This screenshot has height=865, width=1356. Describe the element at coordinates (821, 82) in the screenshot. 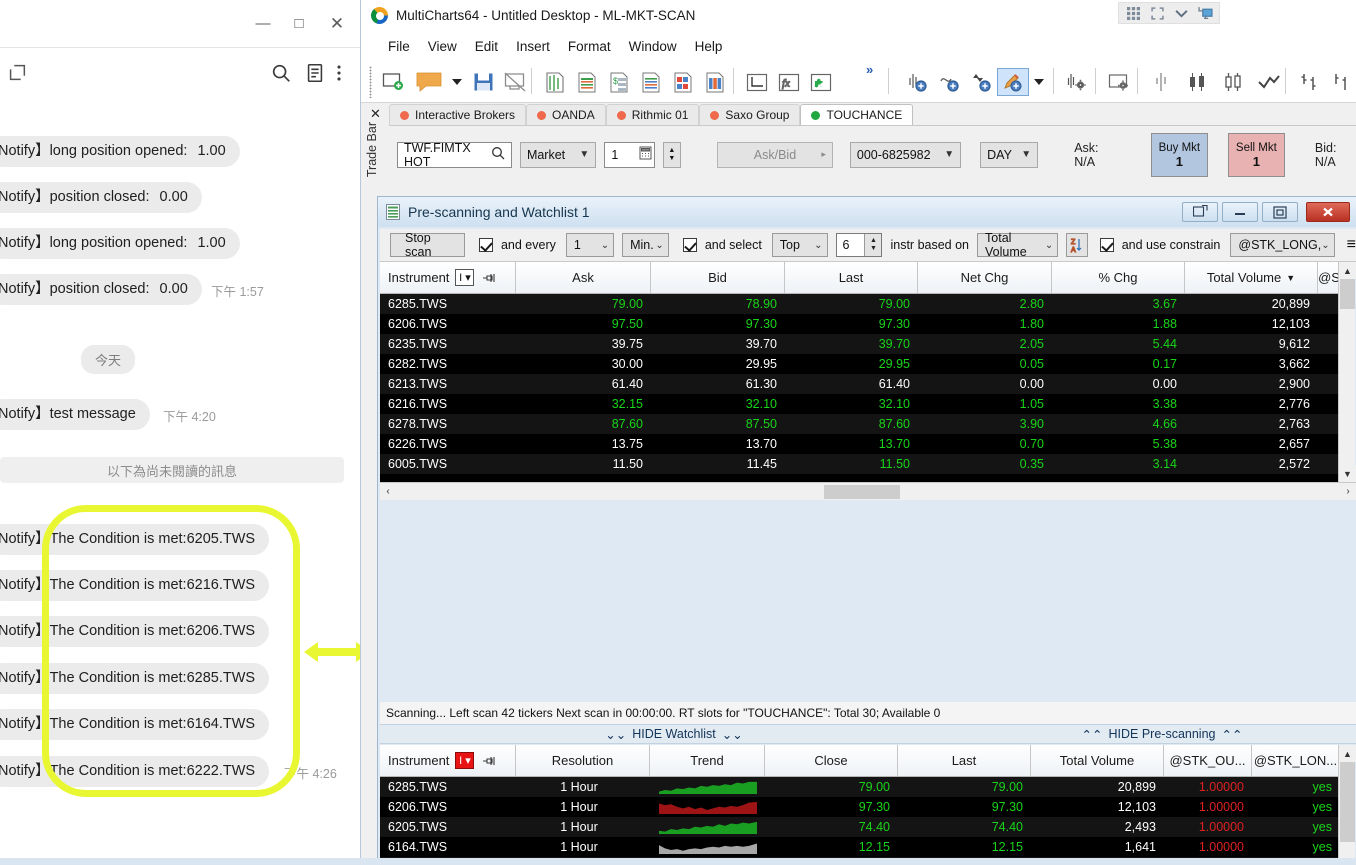

I see `plugin-icon` at that location.